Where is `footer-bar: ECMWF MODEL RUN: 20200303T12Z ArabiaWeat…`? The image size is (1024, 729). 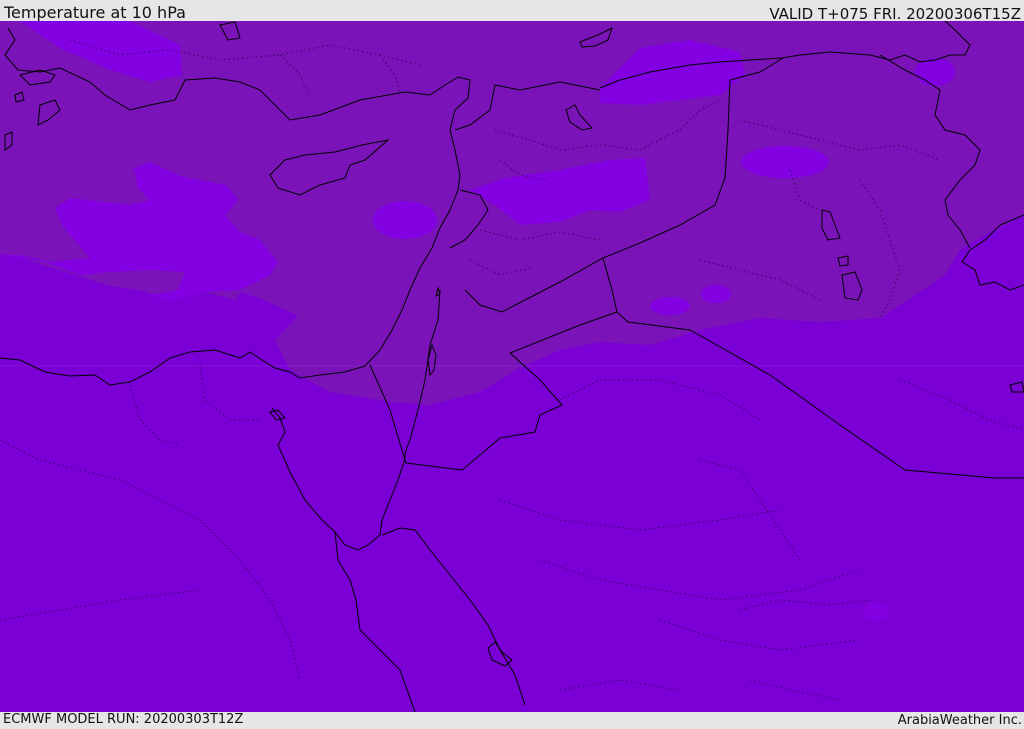
footer-bar: ECMWF MODEL RUN: 20200303T12Z ArabiaWeat… is located at coordinates (512, 720).